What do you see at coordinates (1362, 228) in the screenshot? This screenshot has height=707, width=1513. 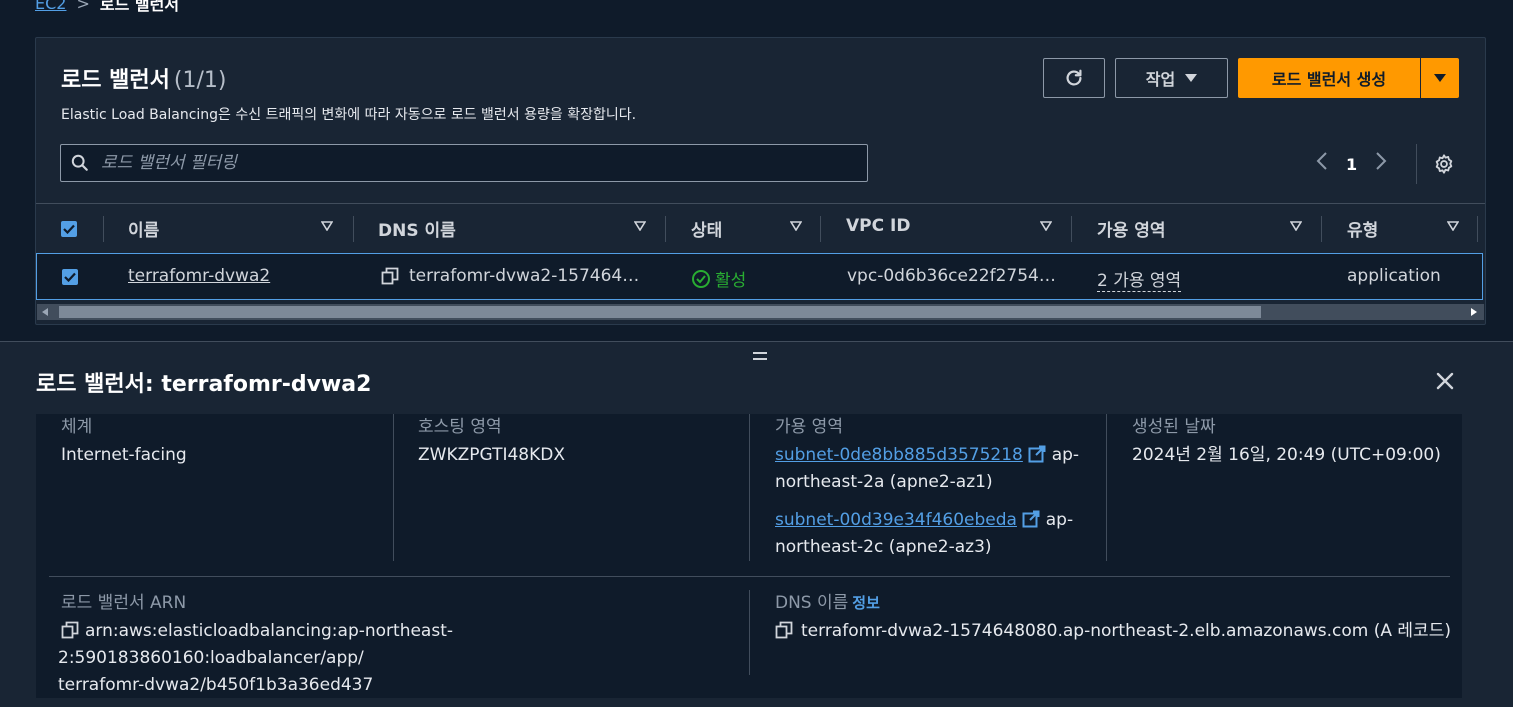 I see `column-header-type: 유형` at bounding box center [1362, 228].